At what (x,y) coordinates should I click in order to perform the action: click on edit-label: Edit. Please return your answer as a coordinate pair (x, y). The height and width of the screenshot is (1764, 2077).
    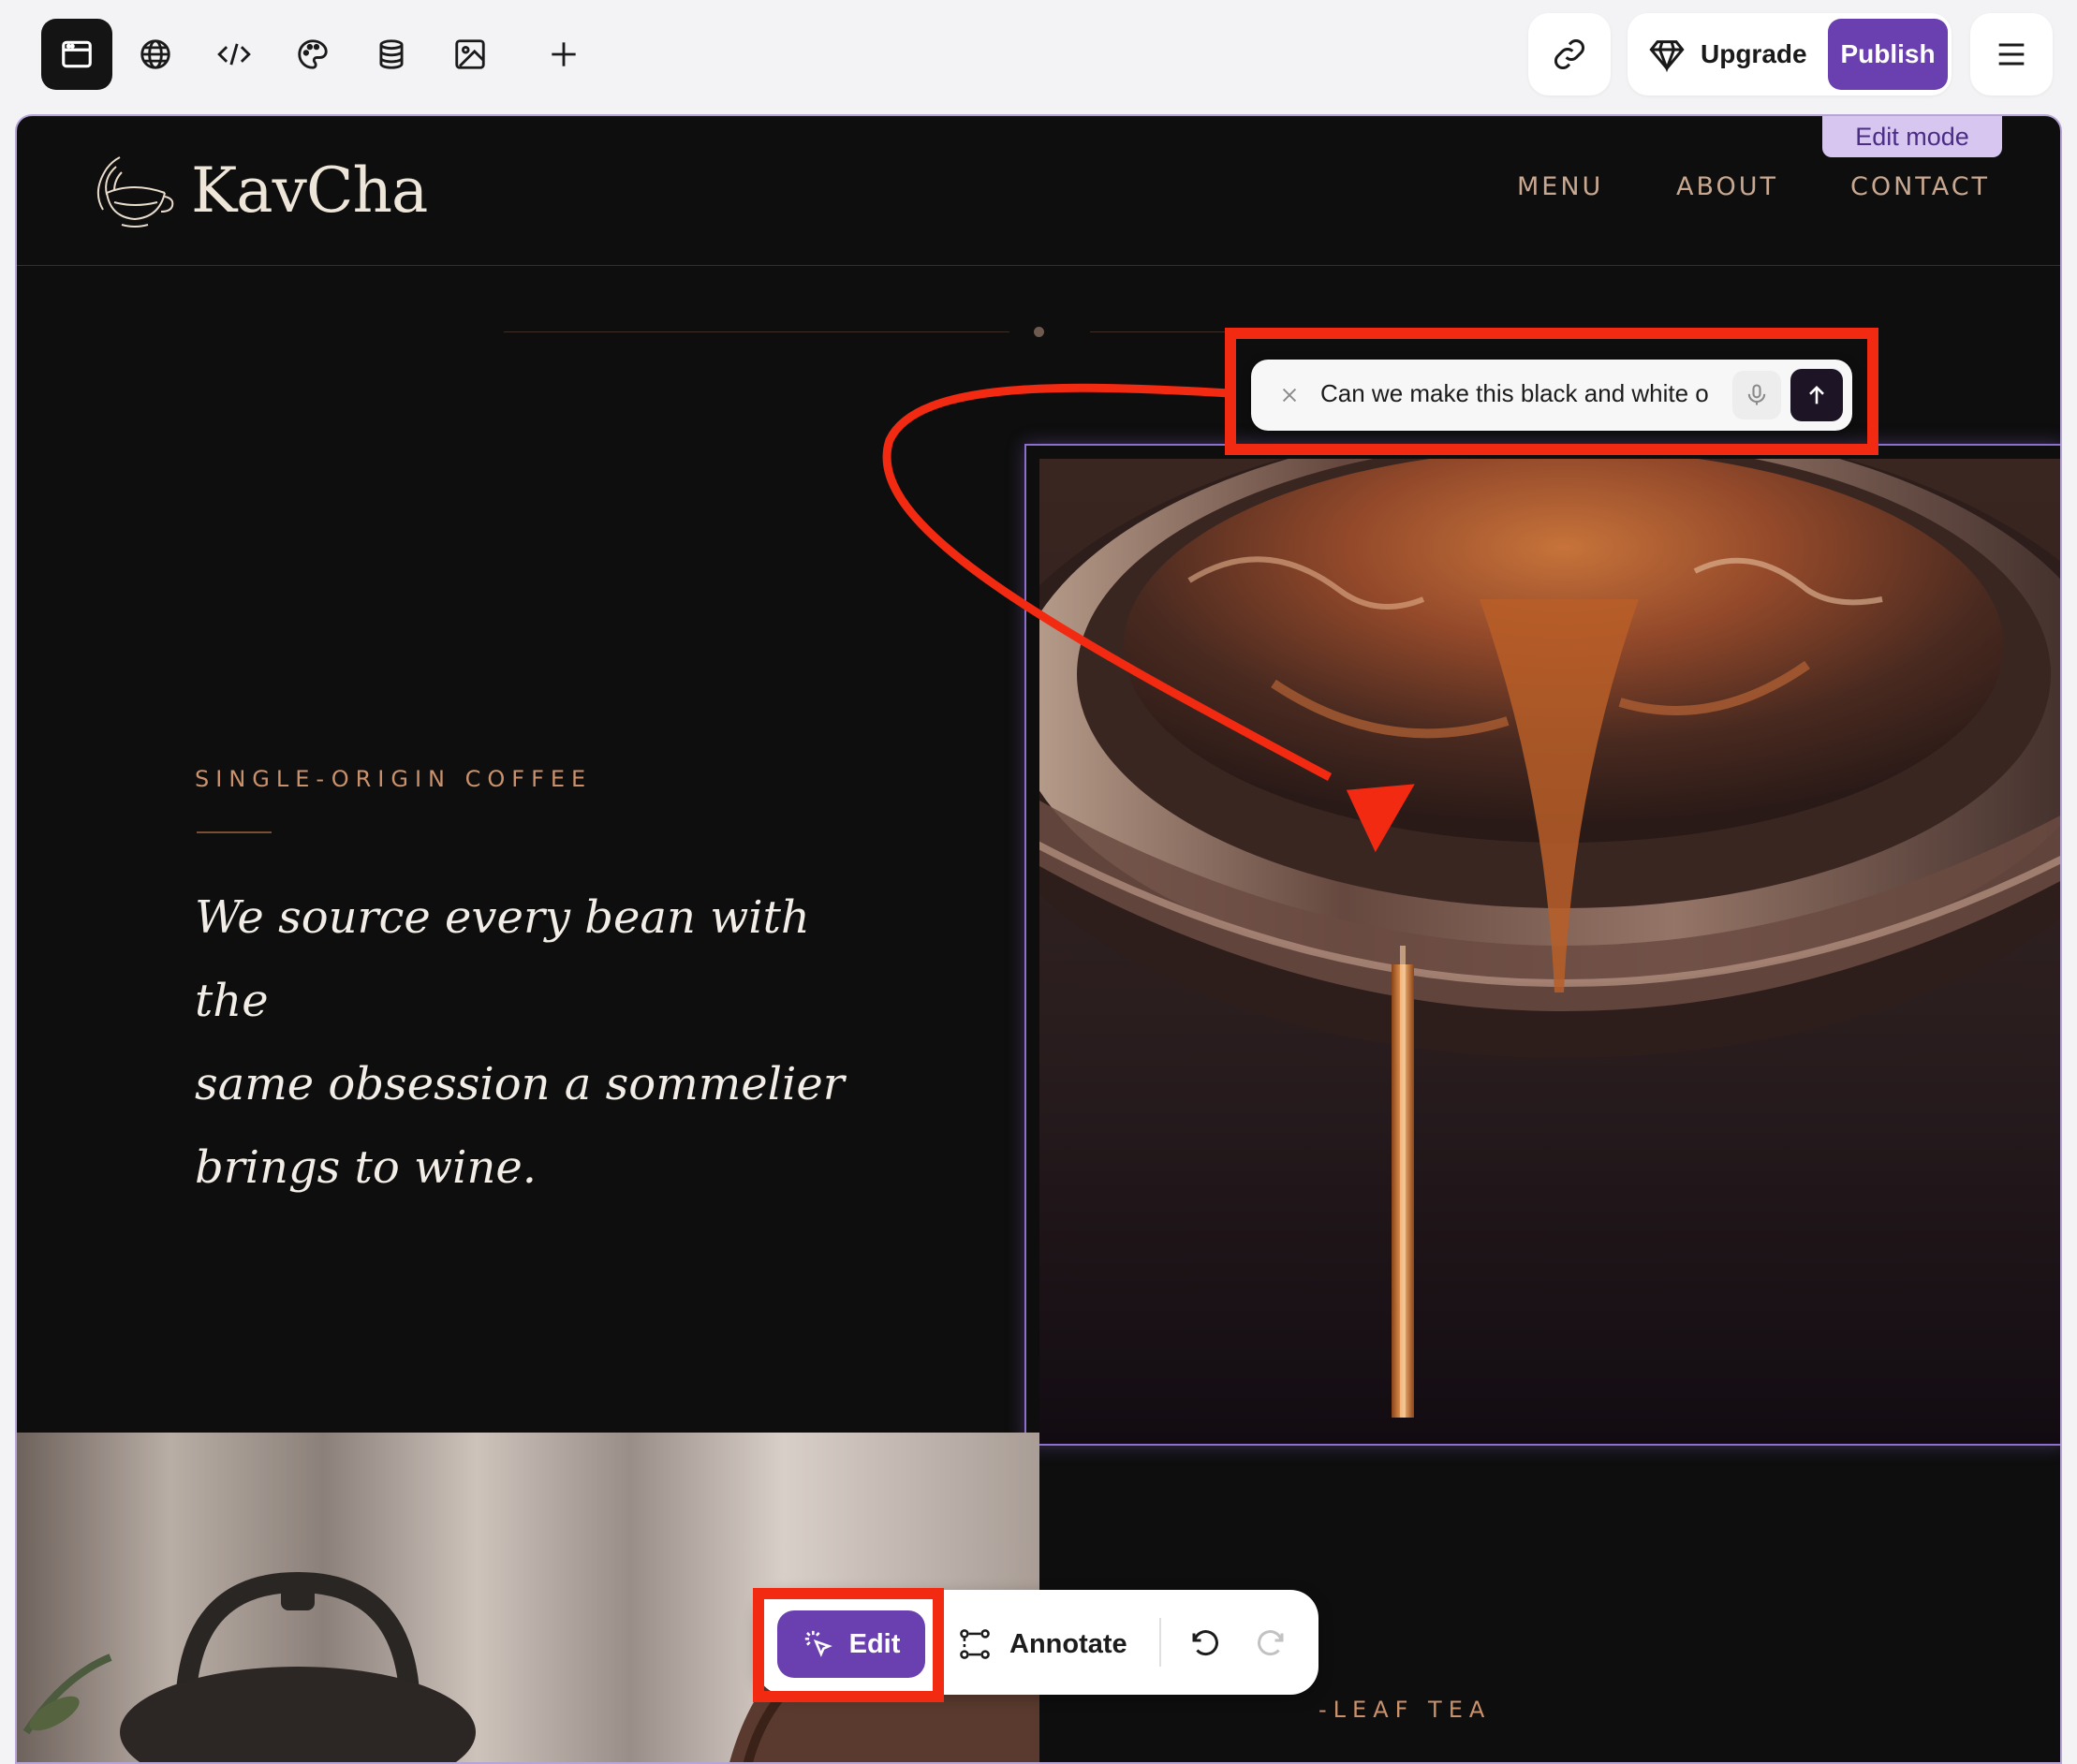
    Looking at the image, I should click on (874, 1643).